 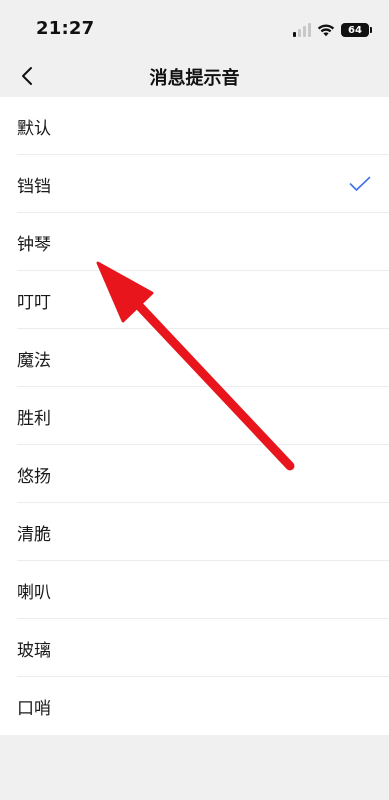 What do you see at coordinates (194, 474) in the screenshot?
I see `sound-option-melodious: 悠扬` at bounding box center [194, 474].